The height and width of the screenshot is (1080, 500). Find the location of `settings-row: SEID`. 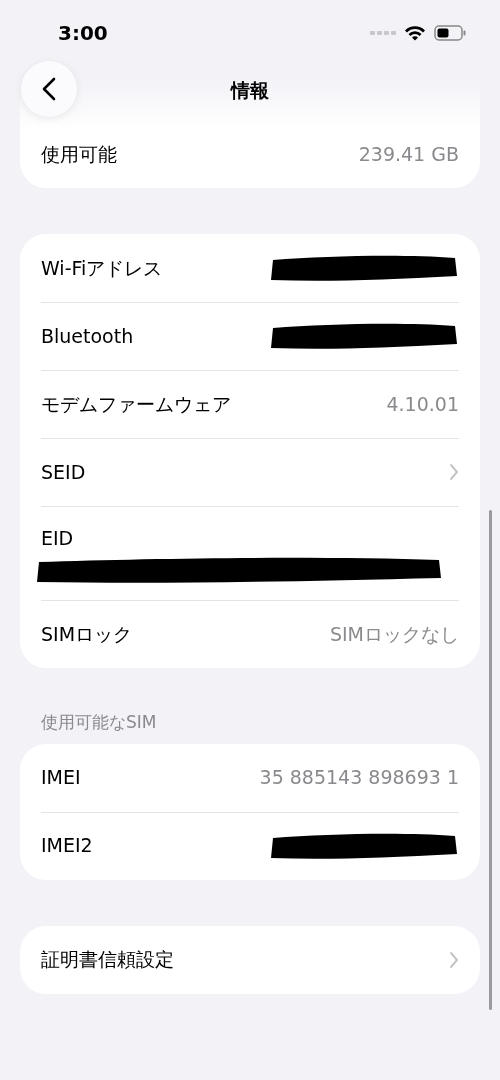

settings-row: SEID is located at coordinates (250, 472).